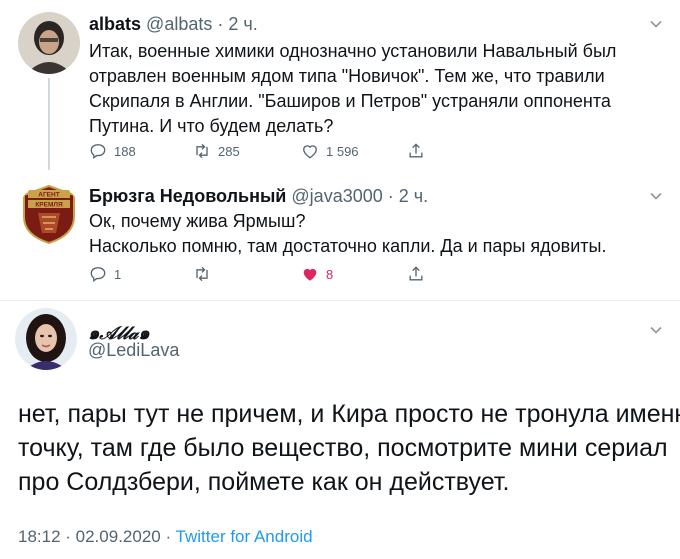 The image size is (680, 559). I want to click on divider, so click(340, 300).